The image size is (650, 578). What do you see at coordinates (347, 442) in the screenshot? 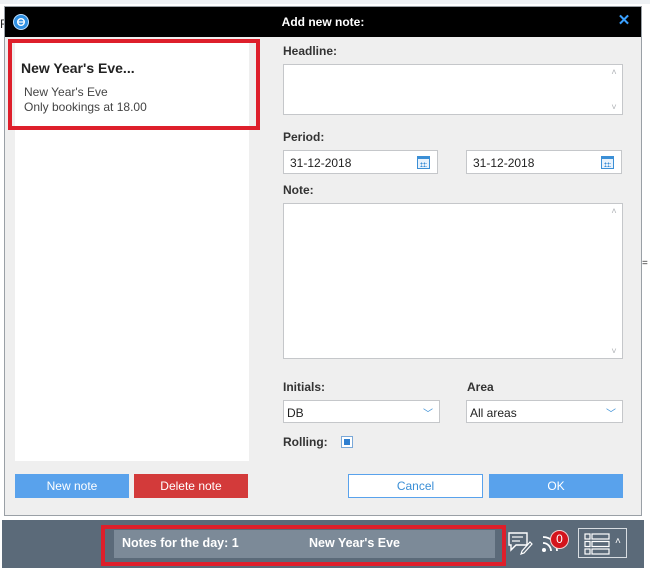
I see `rolling-checkbox` at bounding box center [347, 442].